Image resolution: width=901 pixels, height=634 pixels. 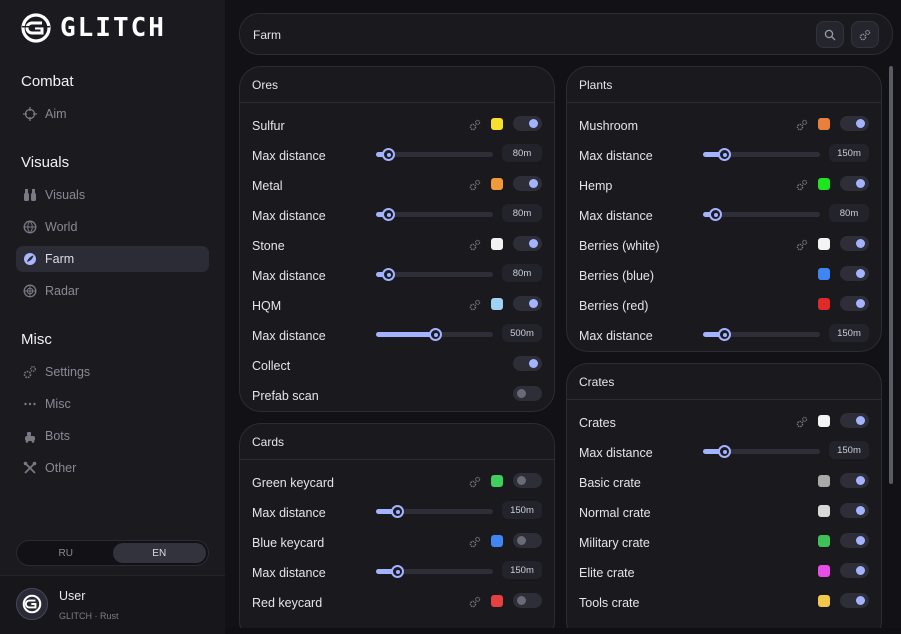 I want to click on blue-keycard-color-swatch, so click(x=497, y=541).